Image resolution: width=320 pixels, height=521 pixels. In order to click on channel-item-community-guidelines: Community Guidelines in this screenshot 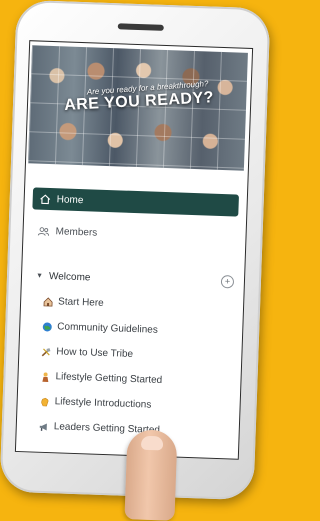, I will do `click(137, 330)`.